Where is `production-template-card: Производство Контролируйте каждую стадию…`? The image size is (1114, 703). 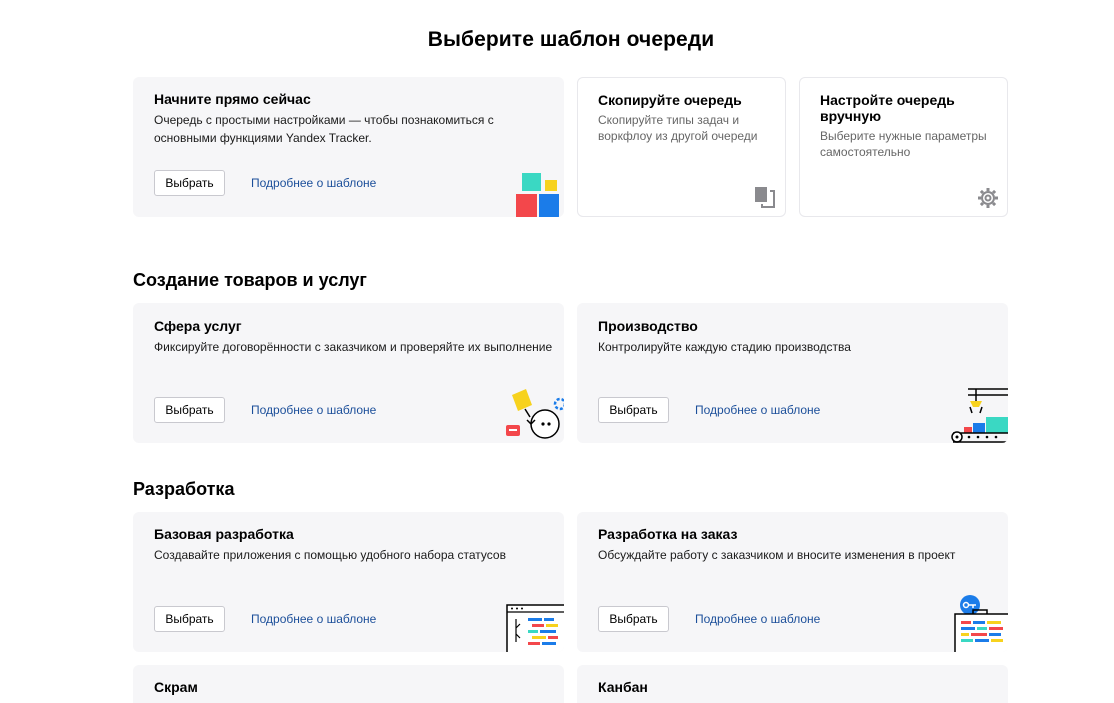
production-template-card: Производство Контролируйте каждую стадию… is located at coordinates (792, 373).